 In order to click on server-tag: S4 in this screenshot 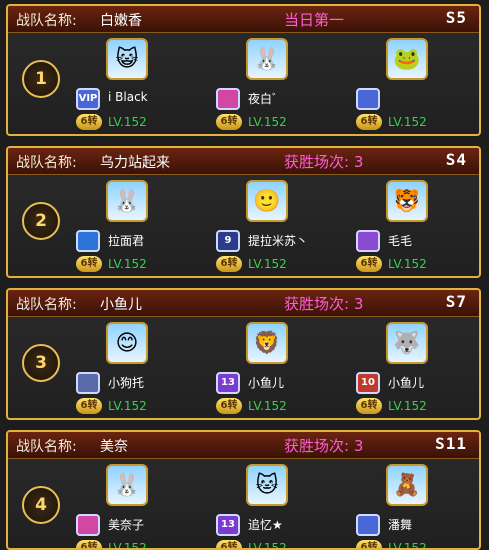, I will do `click(456, 159)`.